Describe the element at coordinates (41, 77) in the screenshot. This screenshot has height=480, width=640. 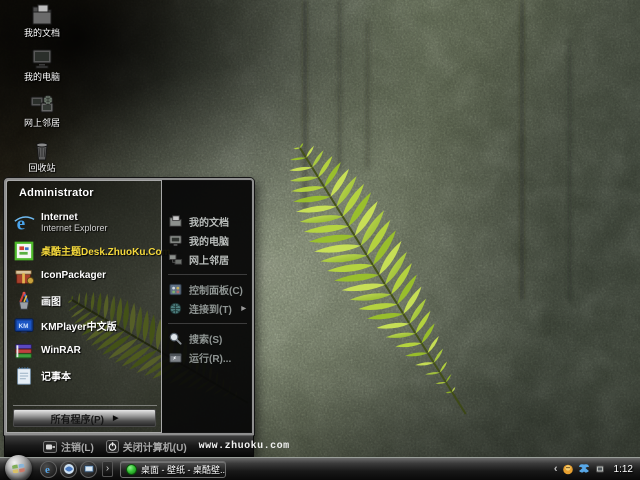
I see `desktop-icon-label: 我的电脑` at that location.